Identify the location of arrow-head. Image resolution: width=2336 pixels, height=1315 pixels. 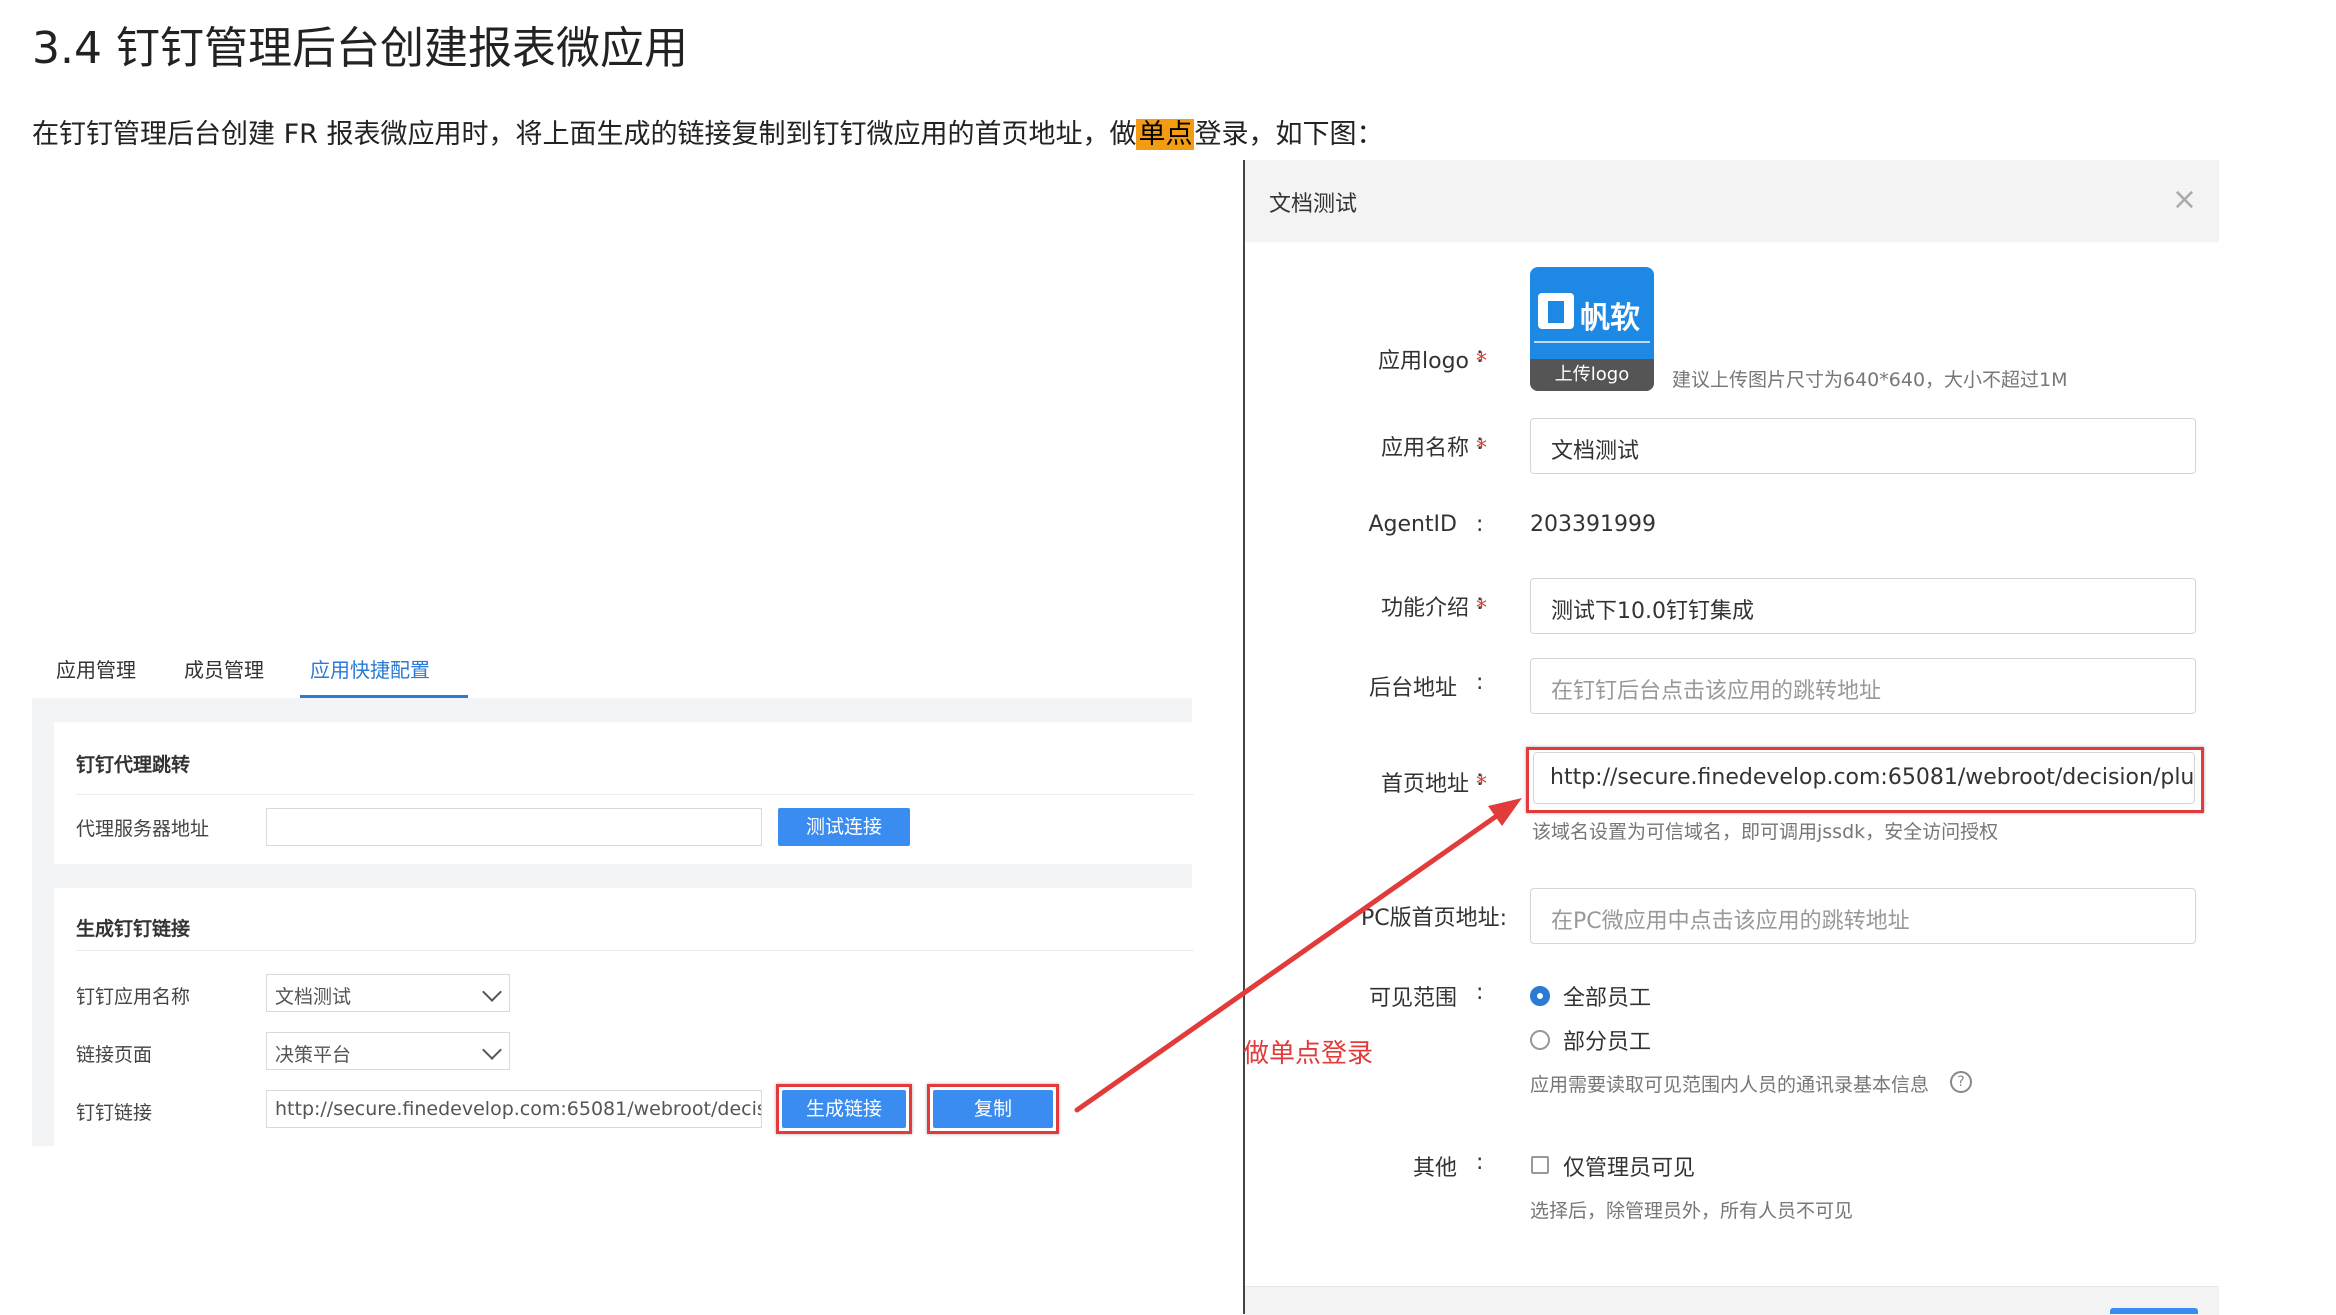
(1505, 812).